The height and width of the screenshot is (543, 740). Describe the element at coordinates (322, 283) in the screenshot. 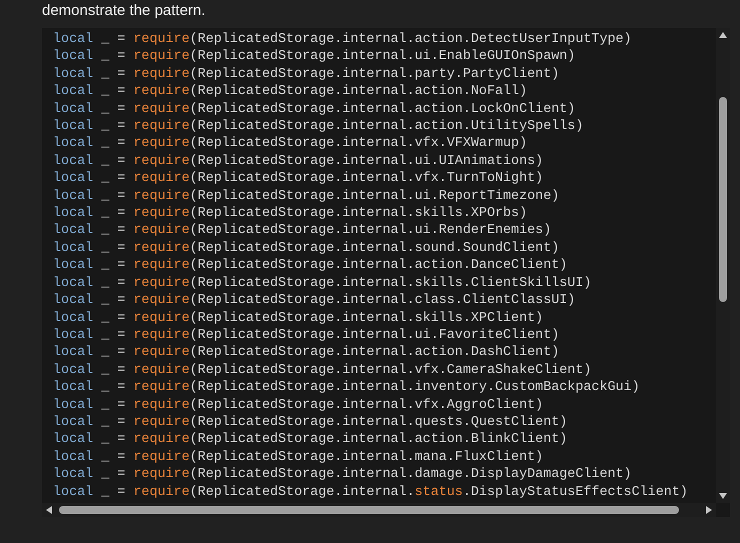

I see `code-line: local _ = require(ReplicatedStorage.internal.skills.ClientSkillsUI)` at that location.